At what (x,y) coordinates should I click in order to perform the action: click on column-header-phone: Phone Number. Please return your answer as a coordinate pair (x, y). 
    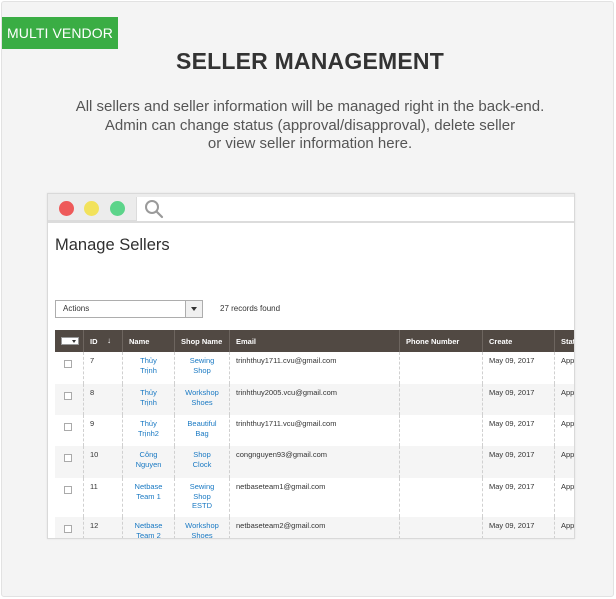
    Looking at the image, I should click on (441, 341).